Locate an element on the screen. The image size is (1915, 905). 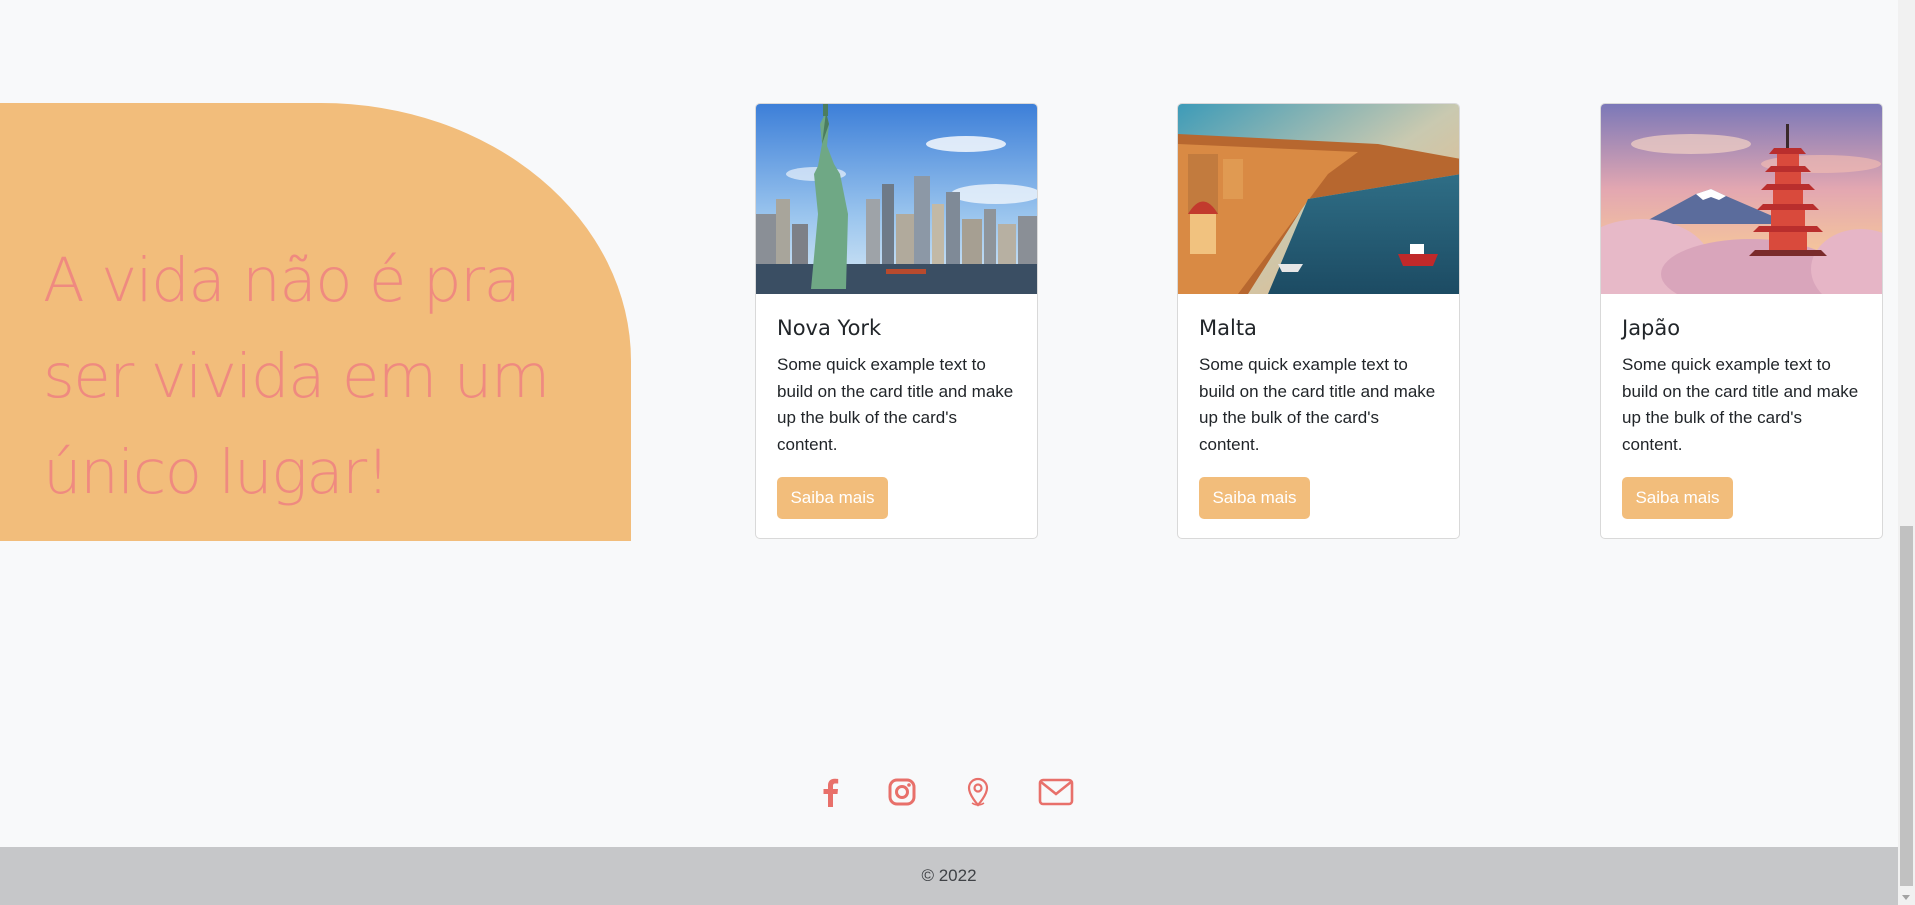
card-image-nova-york is located at coordinates (896, 199).